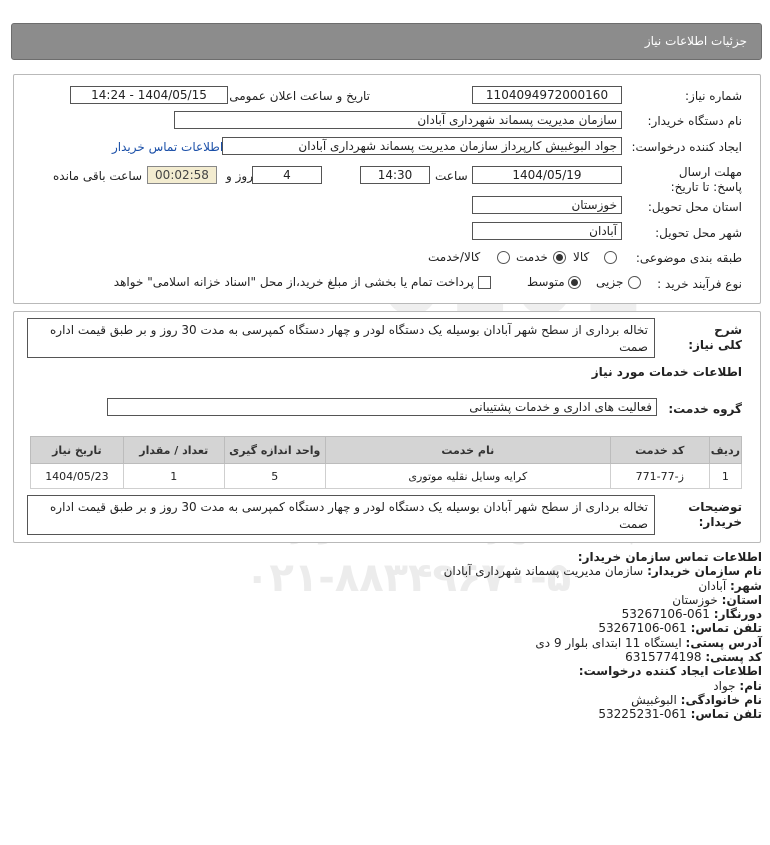 Image resolution: width=770 pixels, height=845 pixels. What do you see at coordinates (167, 147) in the screenshot?
I see `buyer-contact-link: اطلاعات تماس خریدار` at bounding box center [167, 147].